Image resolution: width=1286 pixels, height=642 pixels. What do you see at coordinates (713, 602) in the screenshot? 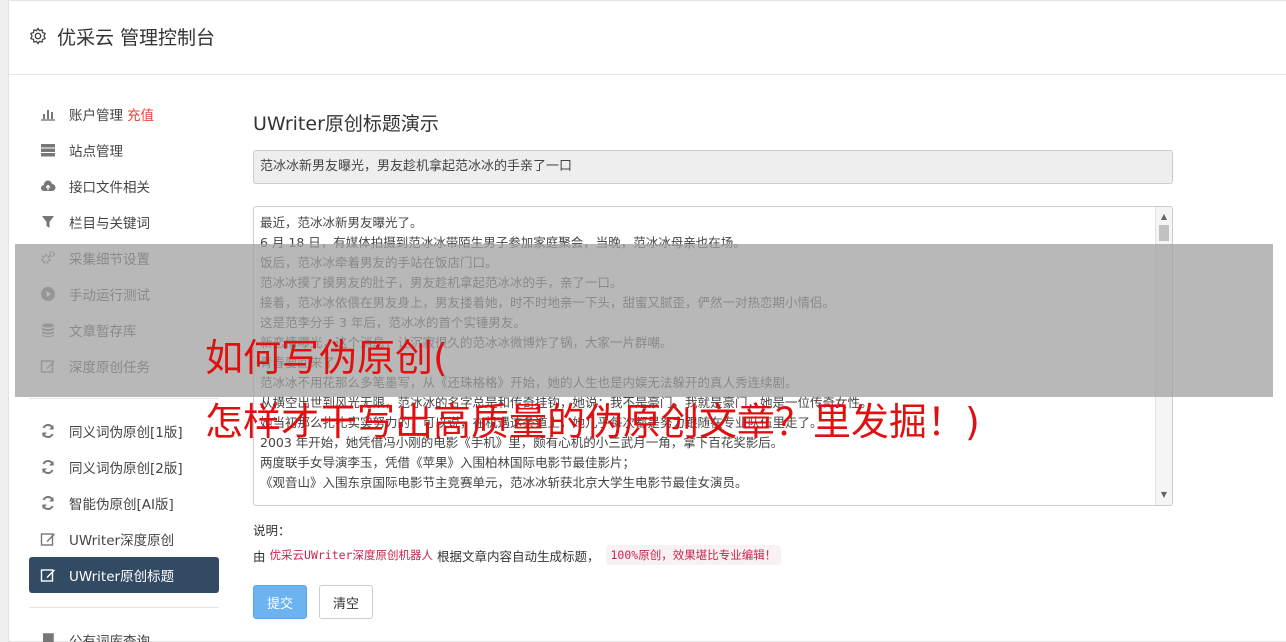
I see `action-buttons: 提交 清空` at bounding box center [713, 602].